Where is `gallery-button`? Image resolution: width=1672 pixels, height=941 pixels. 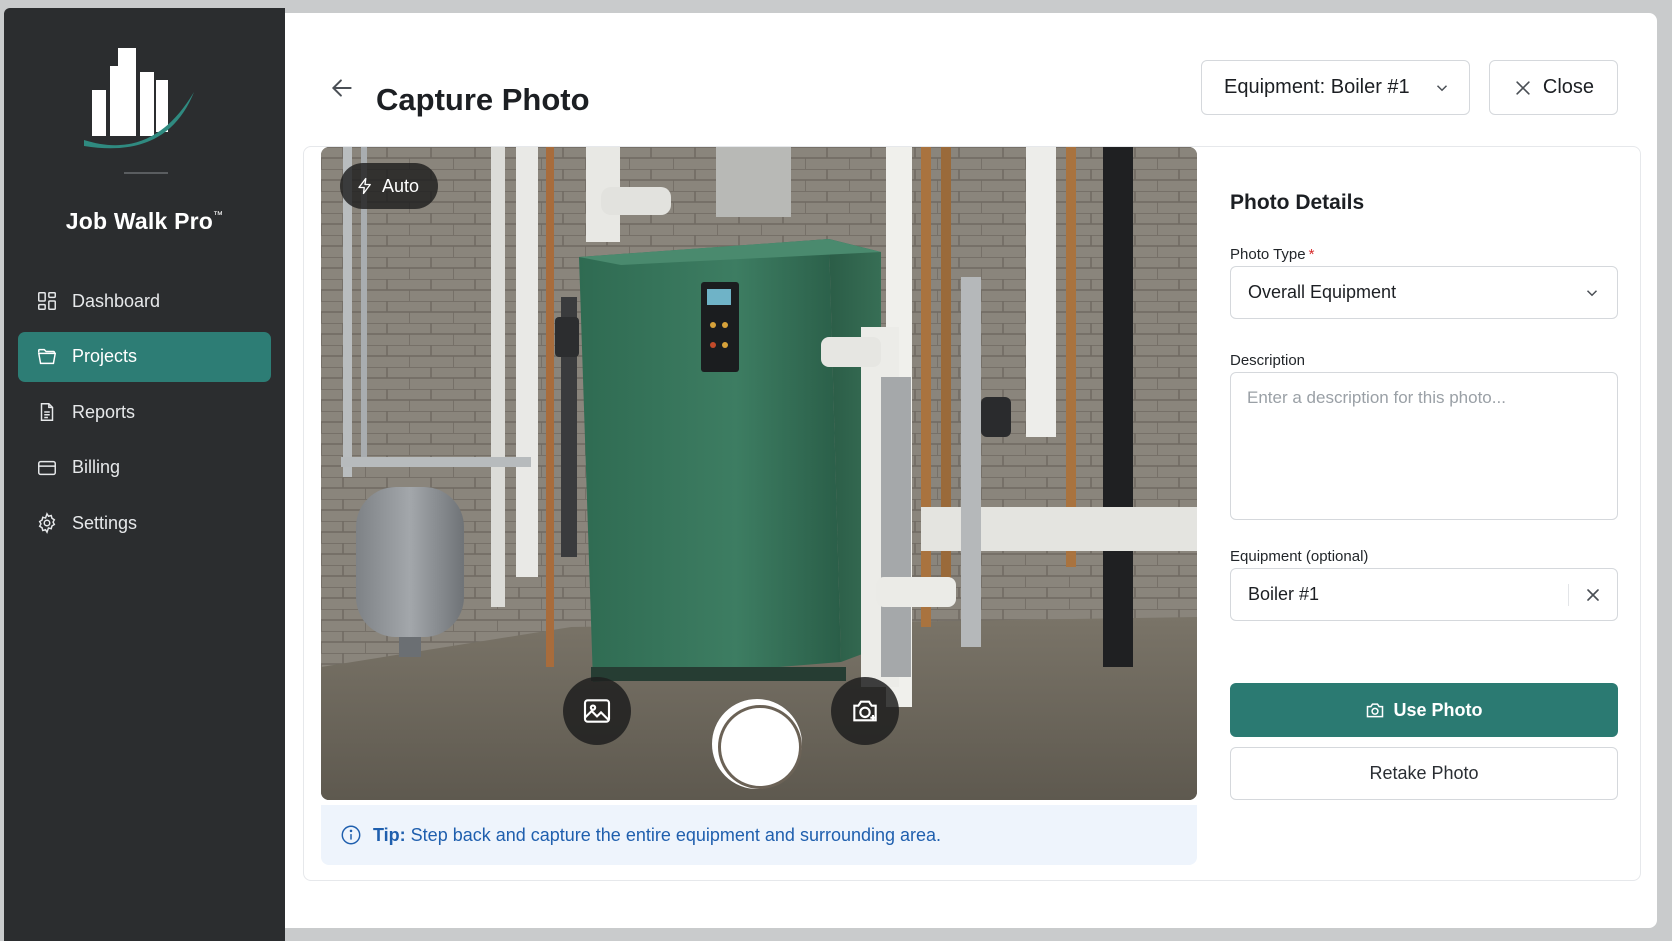
gallery-button is located at coordinates (597, 711).